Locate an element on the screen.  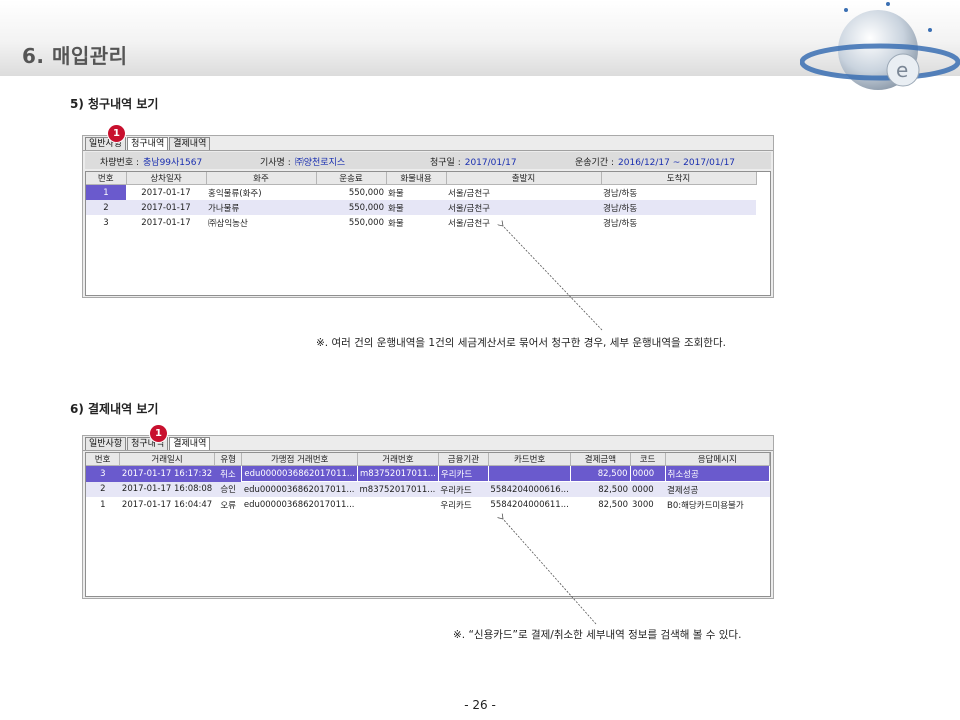
billing-leader-line is located at coordinates (553, 278).